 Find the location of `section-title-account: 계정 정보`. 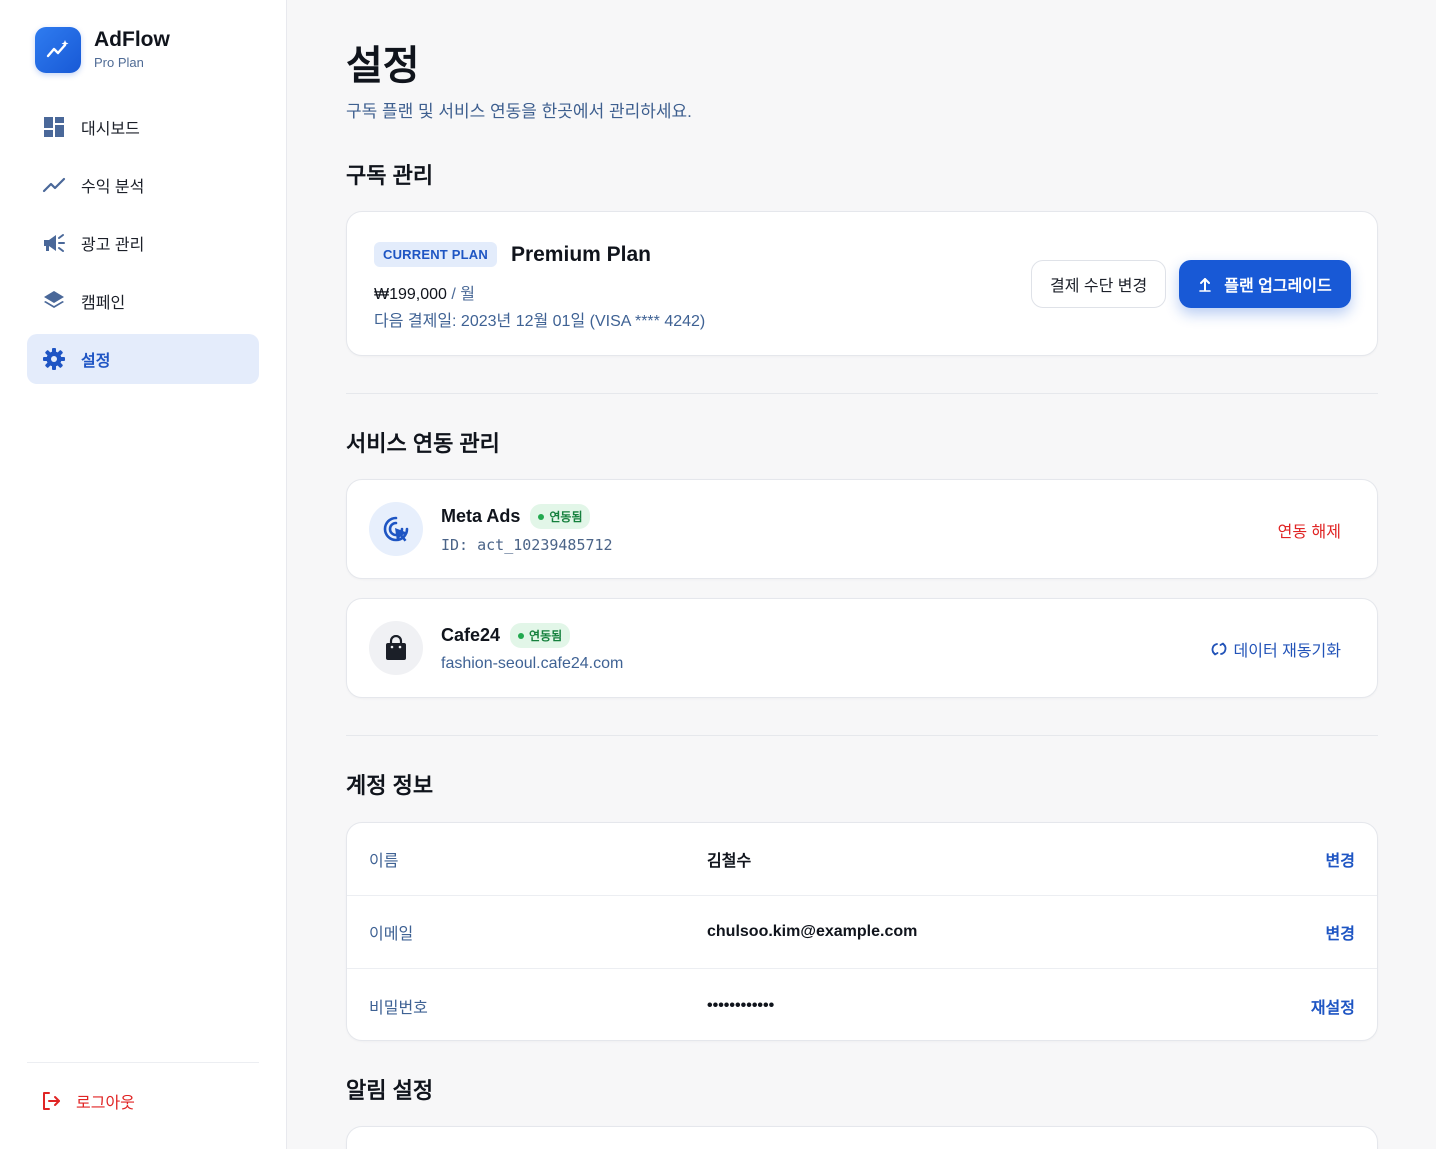

section-title-account: 계정 정보 is located at coordinates (390, 785).